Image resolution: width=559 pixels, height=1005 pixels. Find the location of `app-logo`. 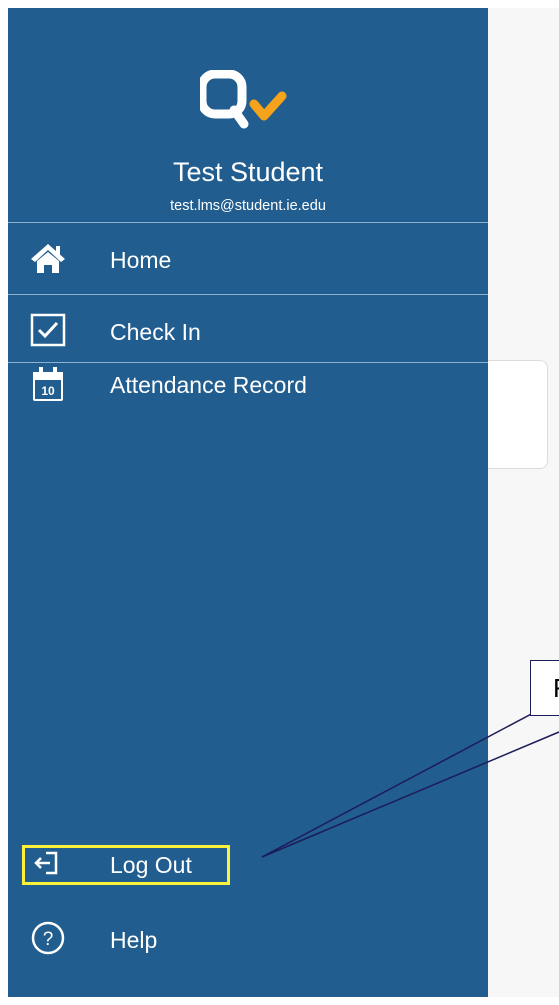

app-logo is located at coordinates (243, 99).